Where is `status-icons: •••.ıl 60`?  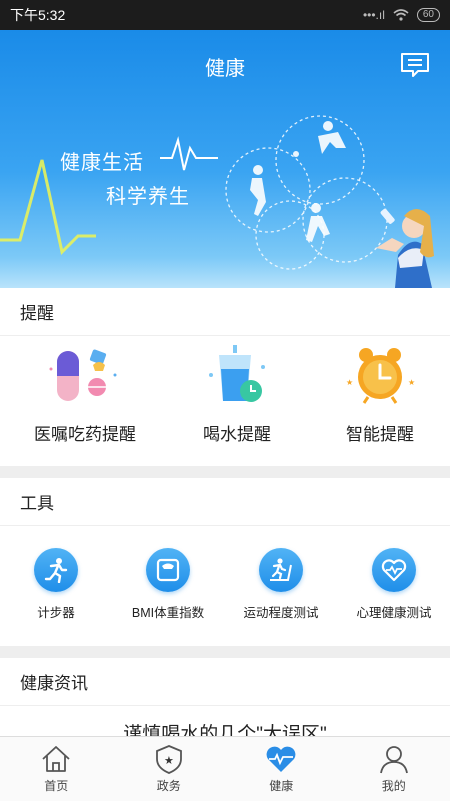
status-icons: •••.ıl 60 is located at coordinates (401, 15).